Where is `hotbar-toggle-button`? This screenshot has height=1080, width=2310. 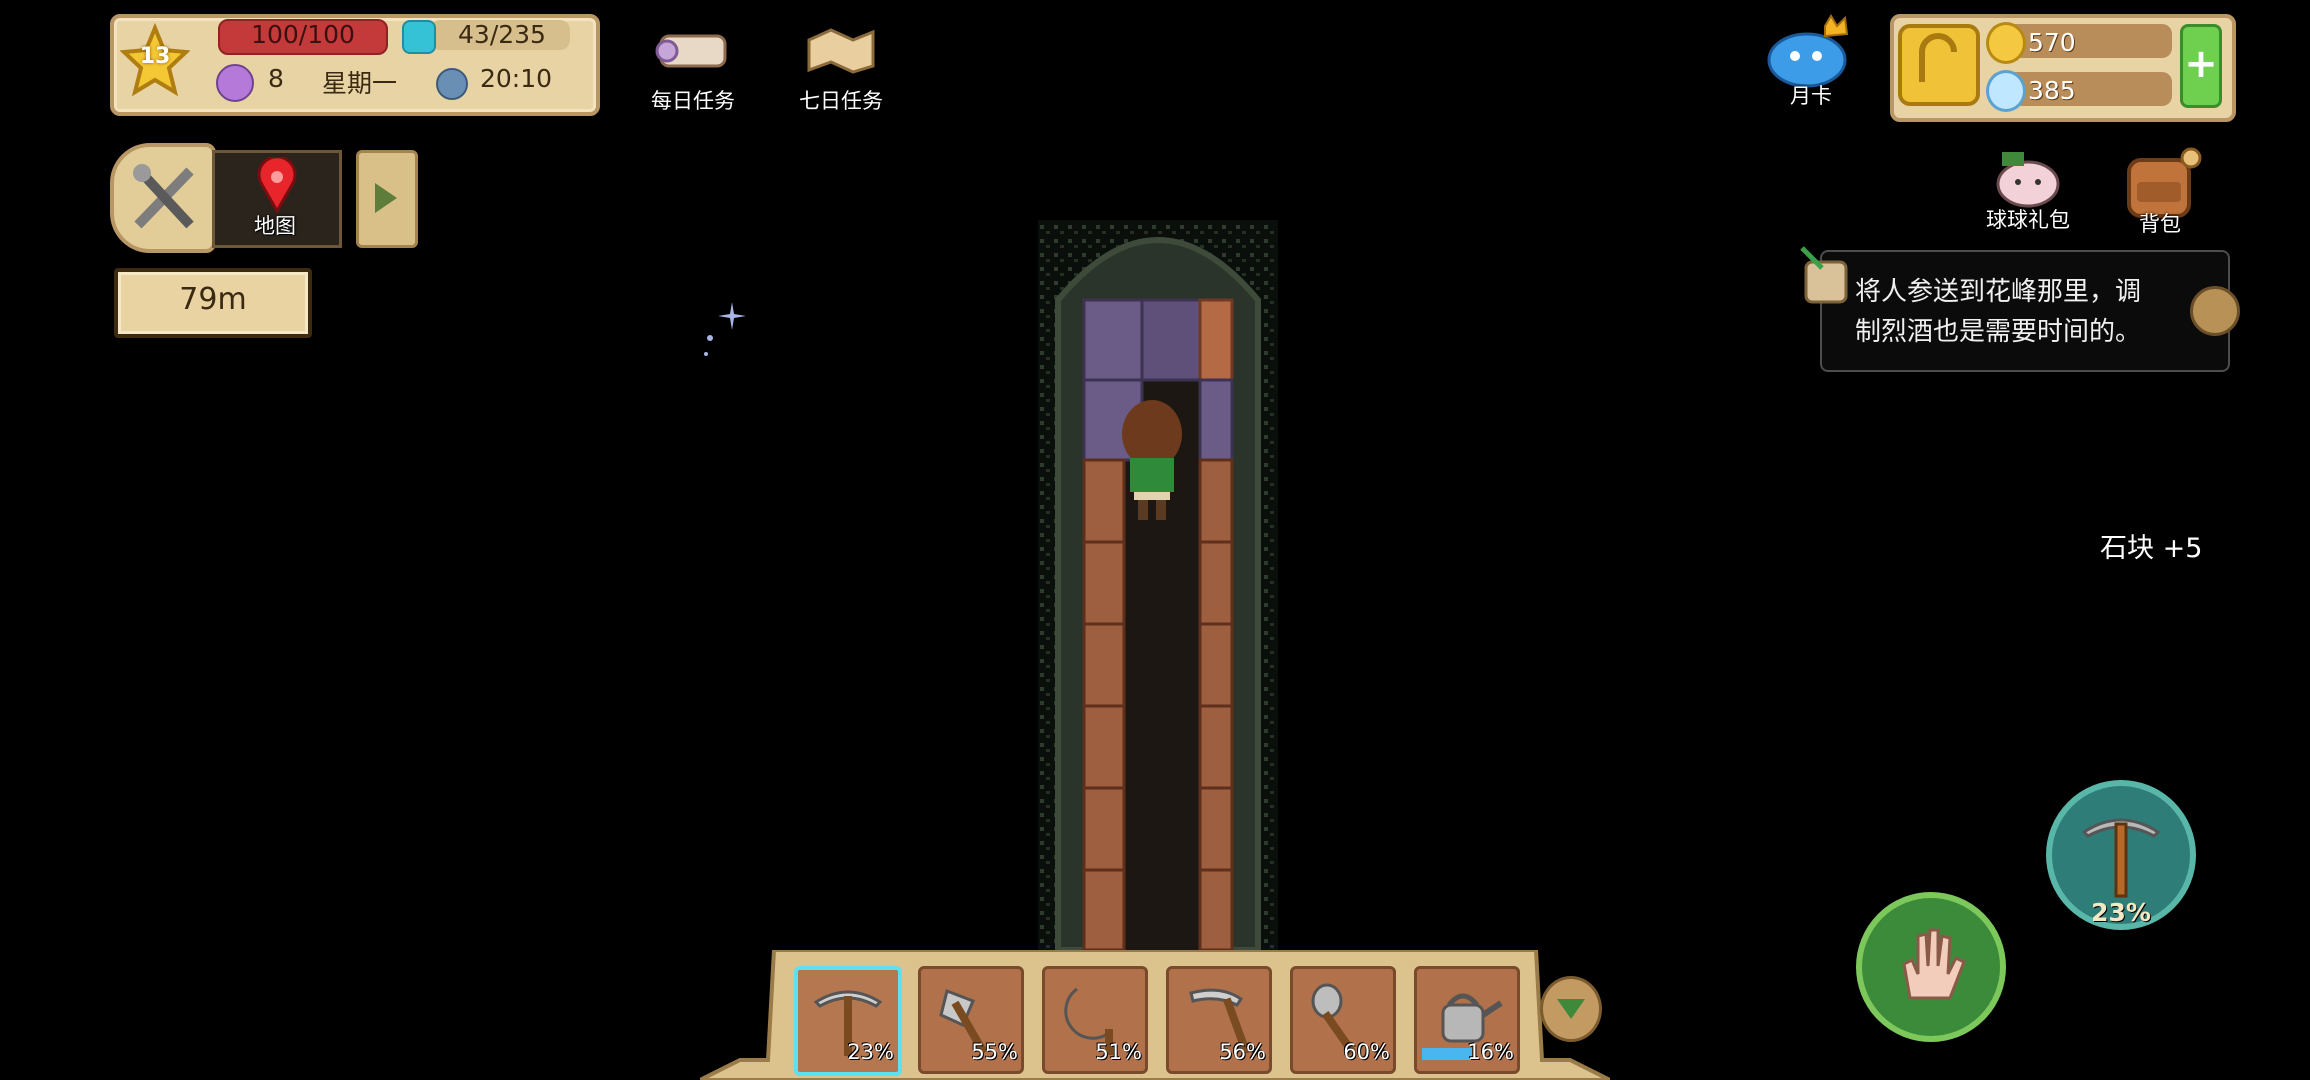 hotbar-toggle-button is located at coordinates (1571, 1009).